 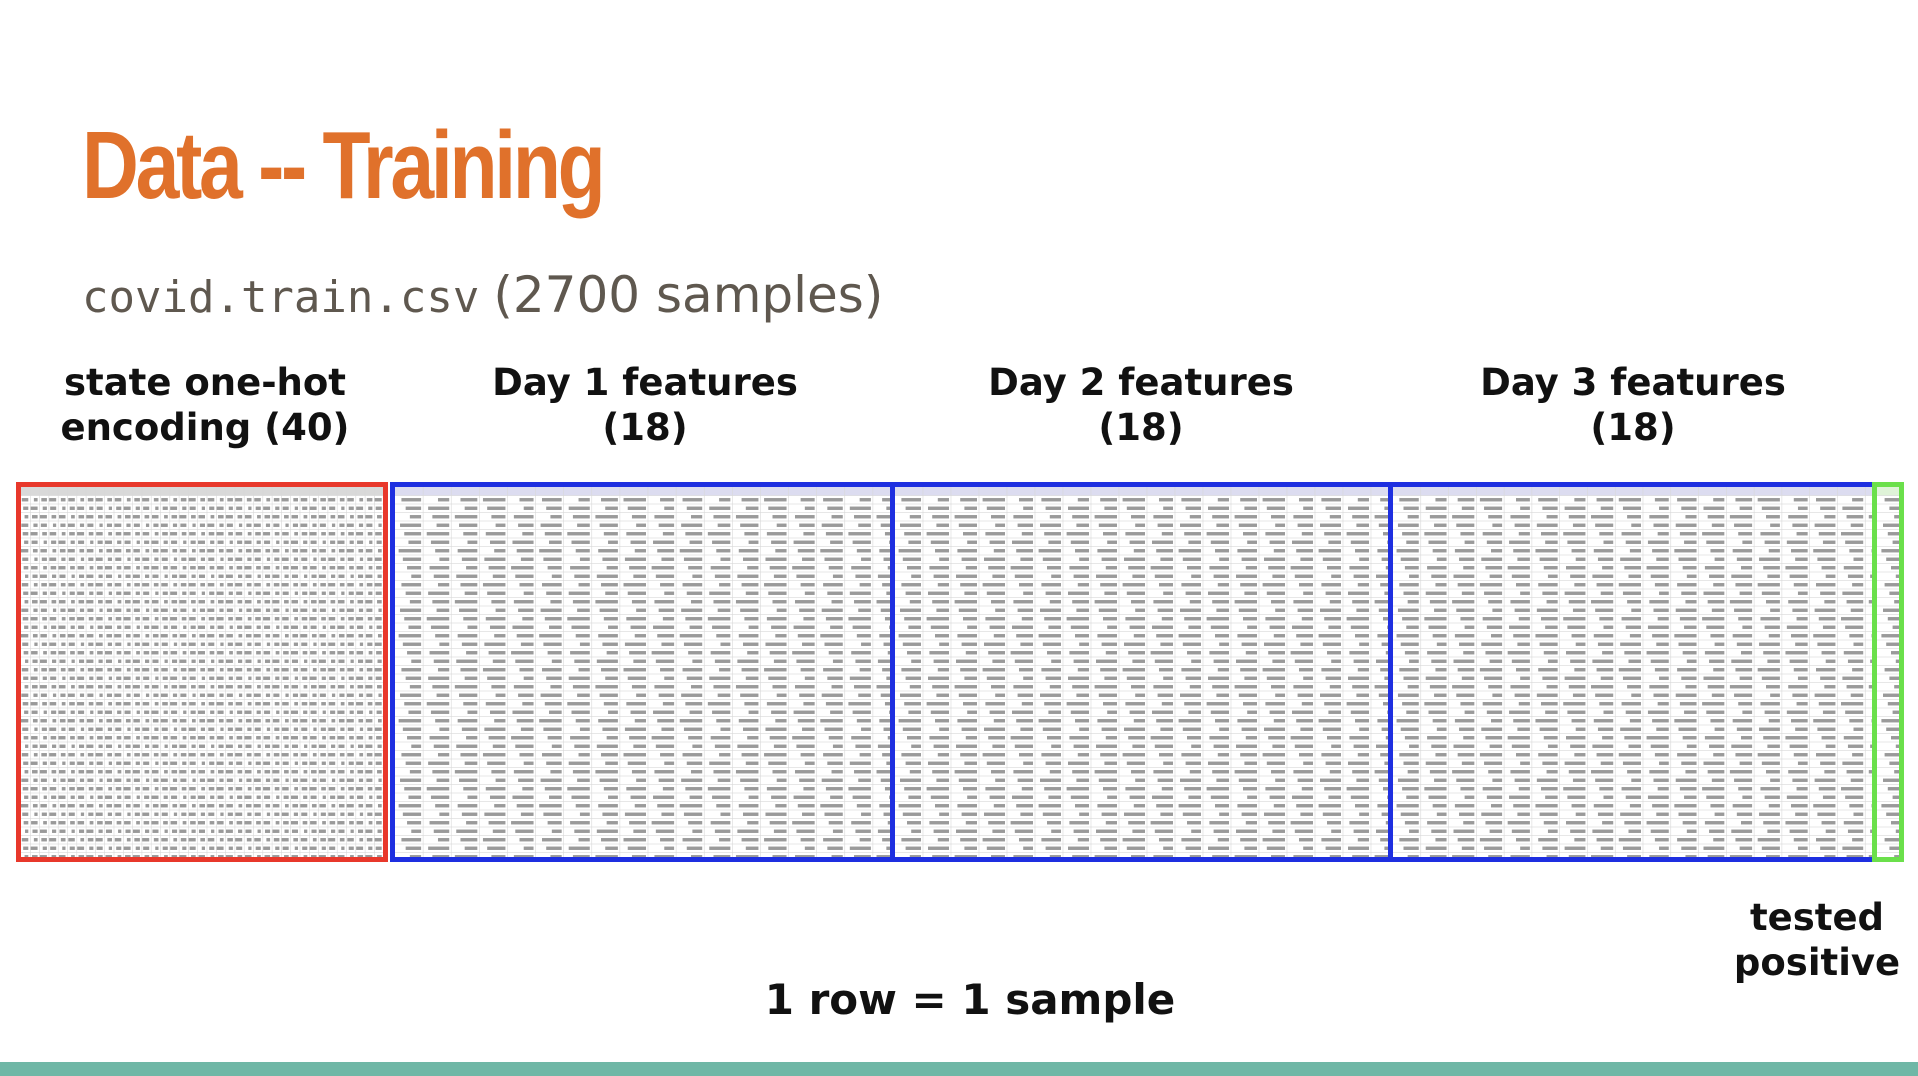 I want to click on day3-feature-columns, so click(x=1638, y=672).